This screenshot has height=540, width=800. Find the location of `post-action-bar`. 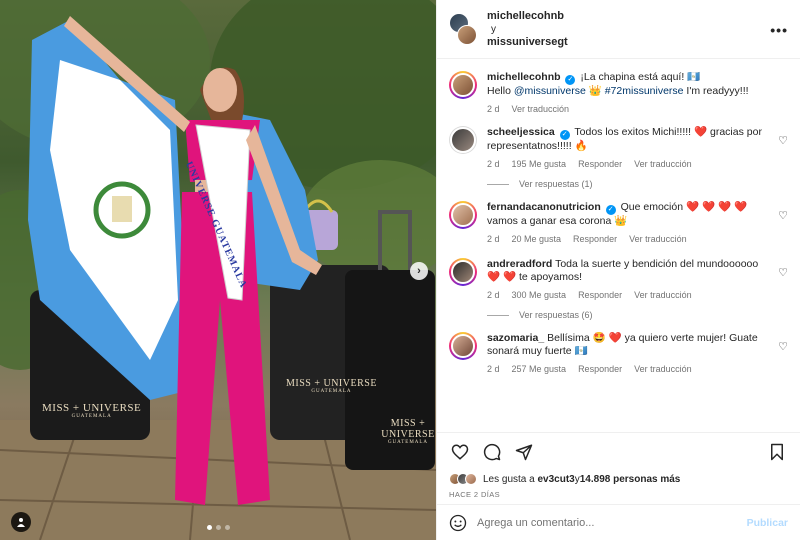

post-action-bar is located at coordinates (618, 451).